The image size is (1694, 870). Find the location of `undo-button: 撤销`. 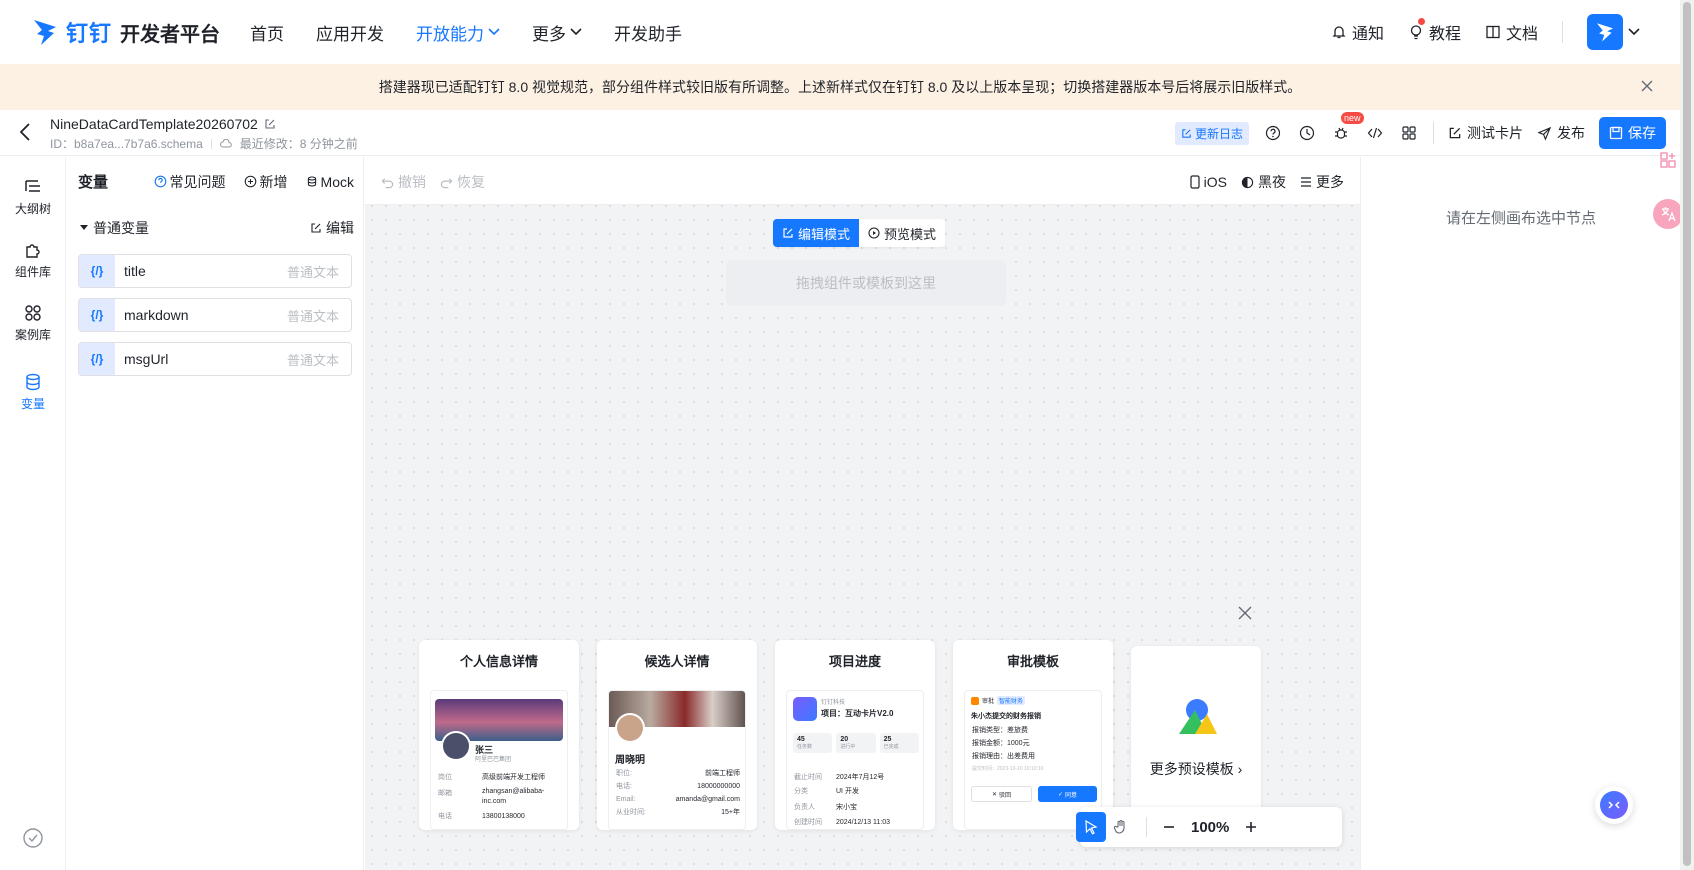

undo-button: 撤销 is located at coordinates (403, 182).